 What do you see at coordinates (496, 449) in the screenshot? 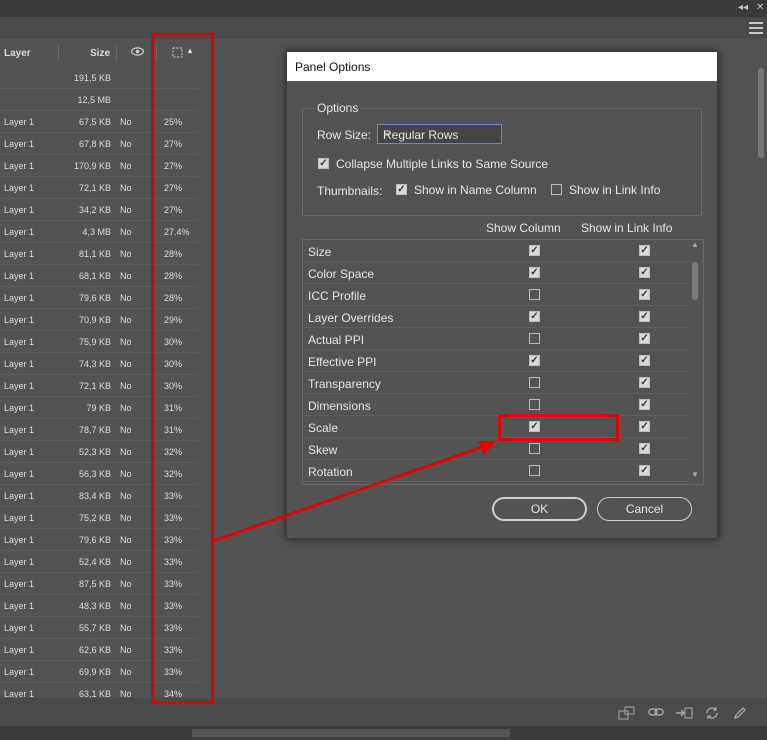
I see `option-row-skew: Skew ✓` at bounding box center [496, 449].